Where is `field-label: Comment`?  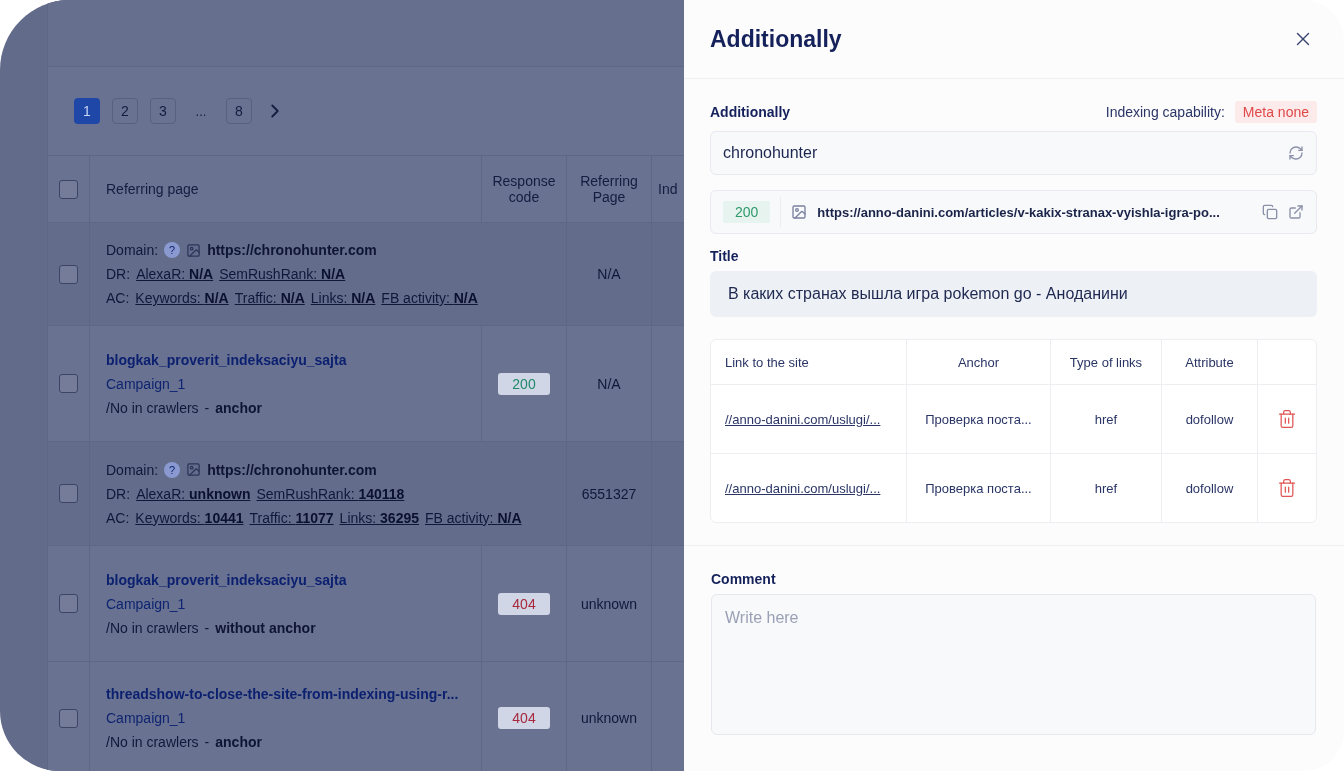 field-label: Comment is located at coordinates (743, 579).